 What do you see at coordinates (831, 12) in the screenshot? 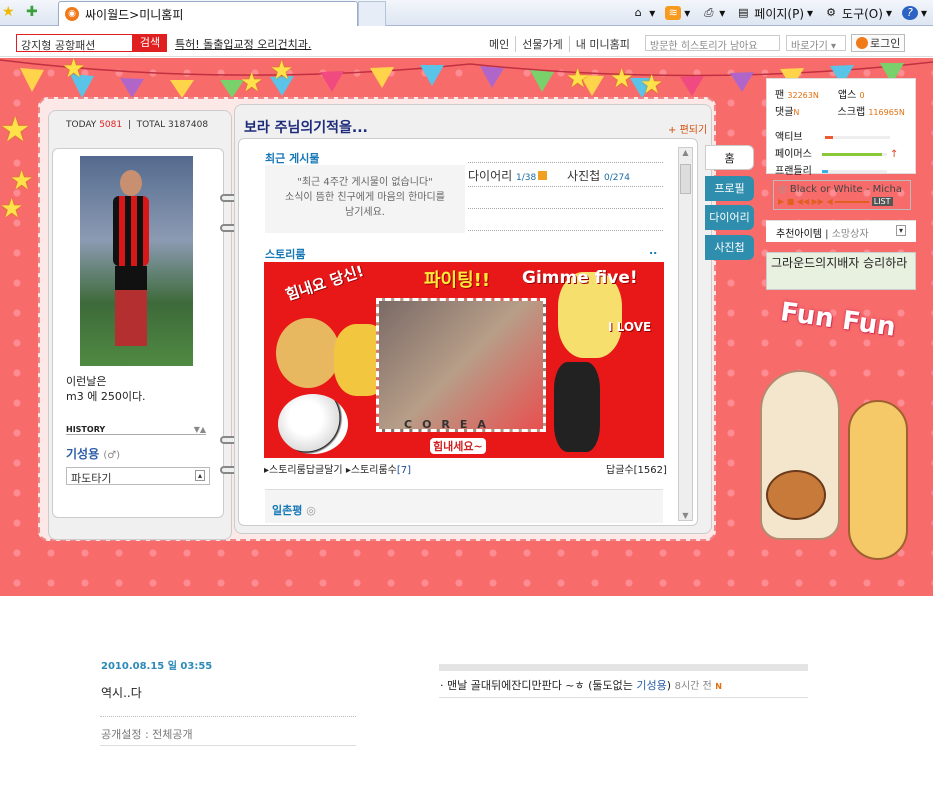
I see `gear-icon: ⚙` at bounding box center [831, 12].